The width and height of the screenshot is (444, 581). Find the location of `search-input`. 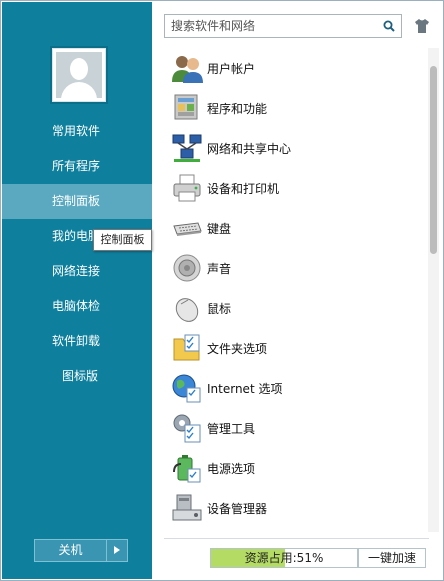

search-input is located at coordinates (273, 26).